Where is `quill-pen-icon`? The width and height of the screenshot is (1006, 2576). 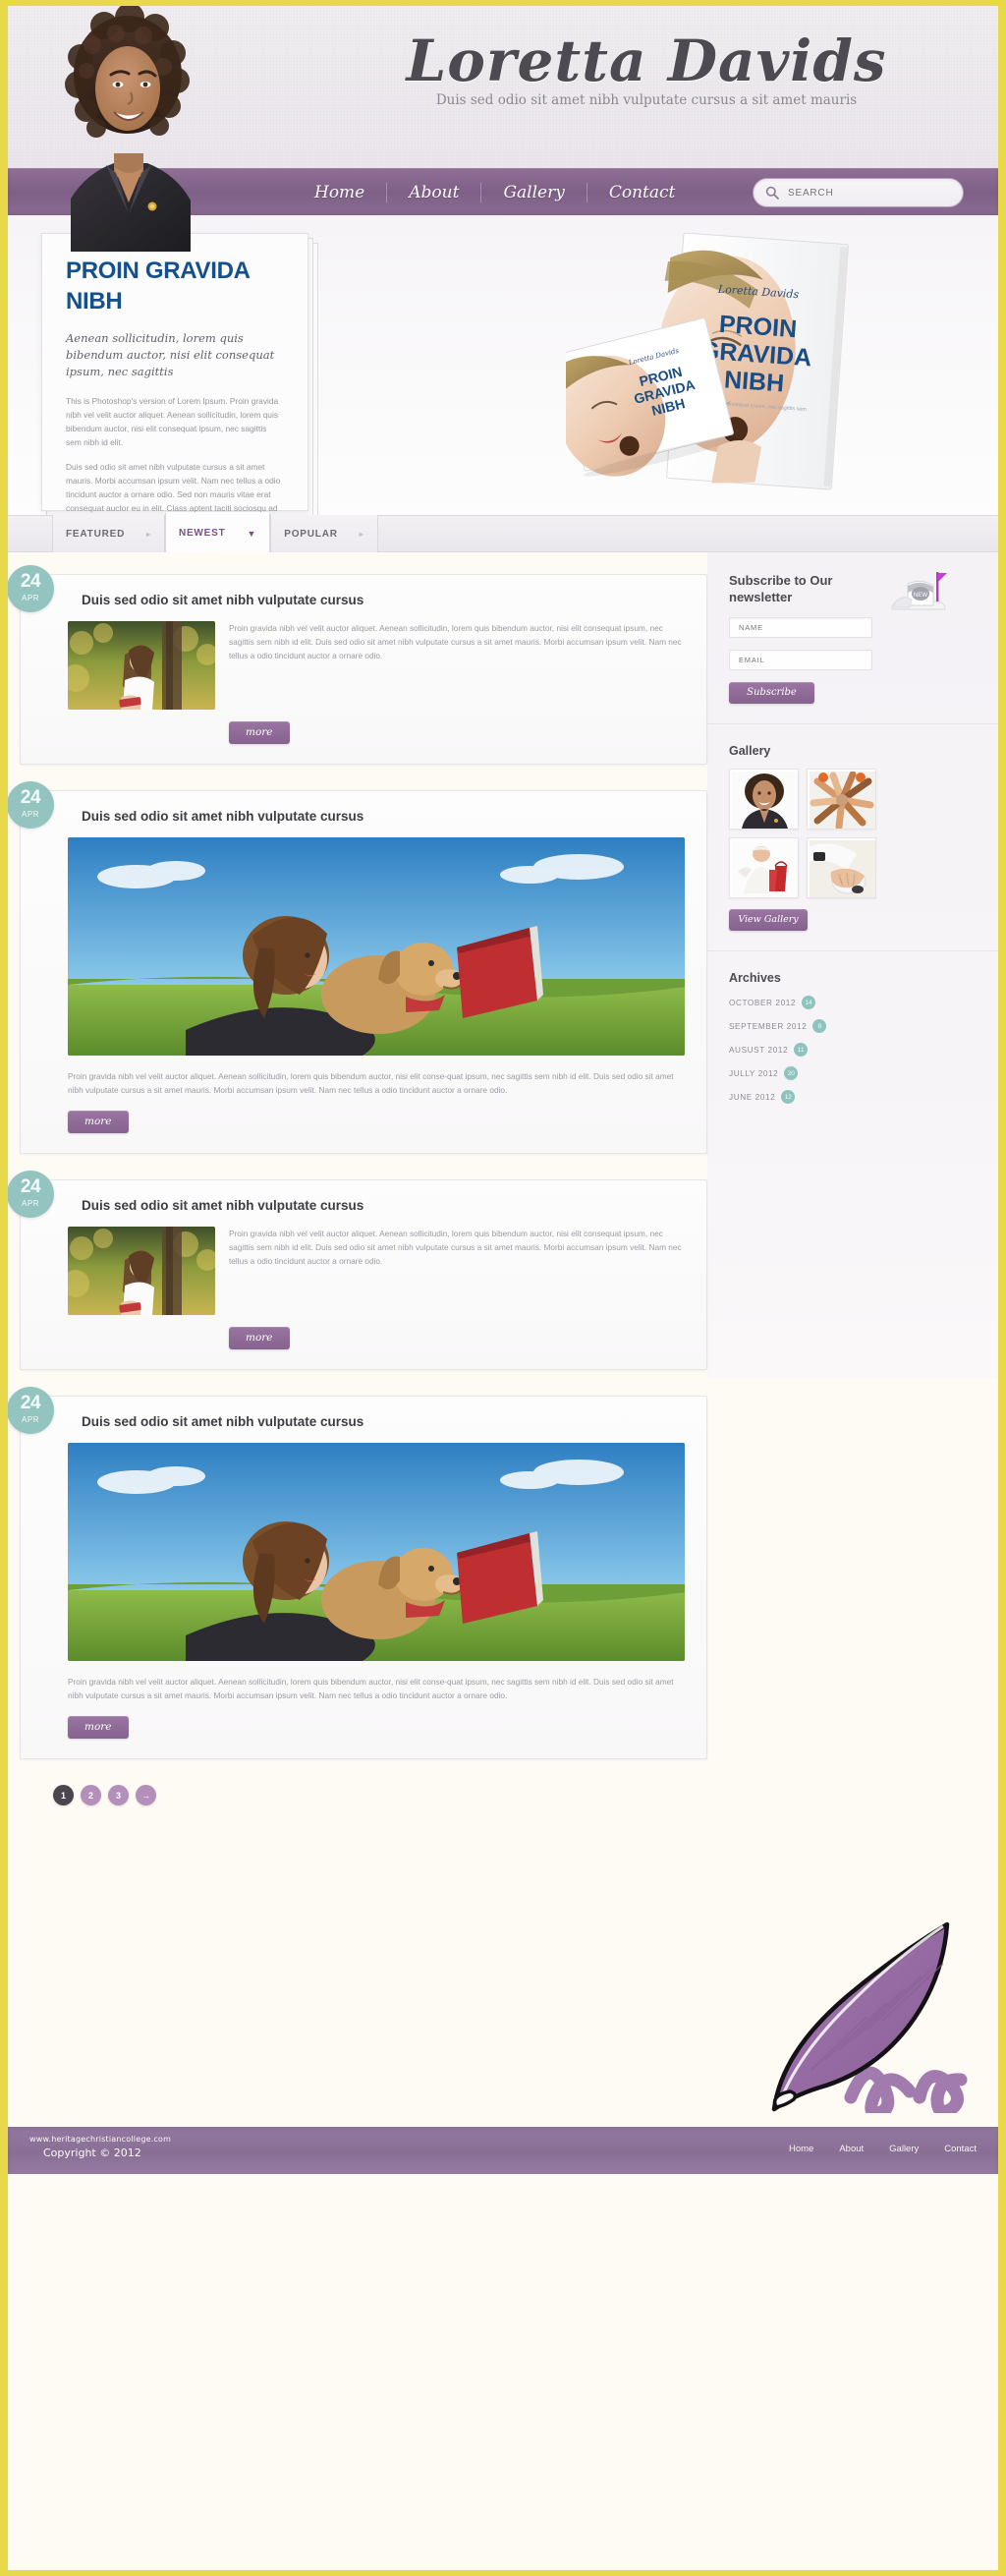
quill-pen-icon is located at coordinates (870, 2004).